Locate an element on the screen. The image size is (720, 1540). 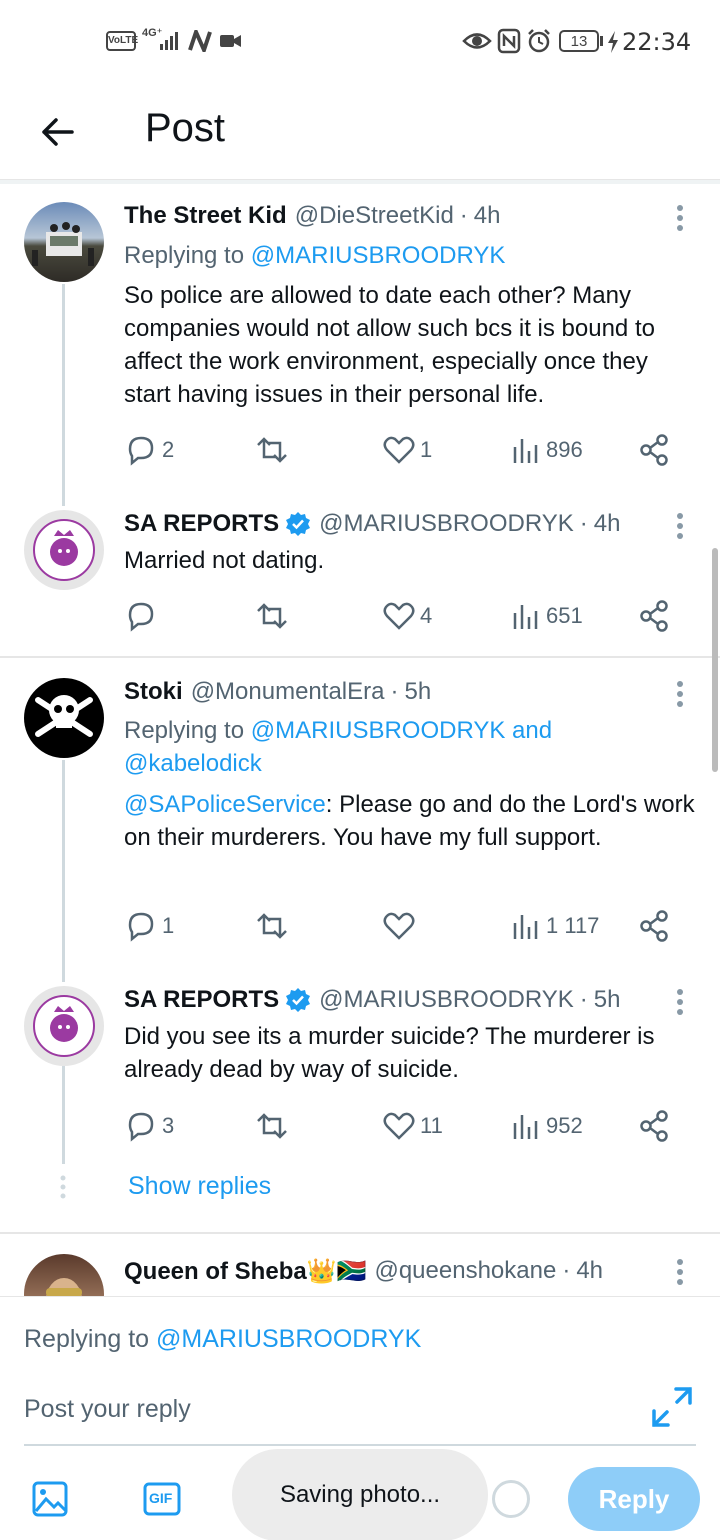
scrollbar is located at coordinates (715, 660).